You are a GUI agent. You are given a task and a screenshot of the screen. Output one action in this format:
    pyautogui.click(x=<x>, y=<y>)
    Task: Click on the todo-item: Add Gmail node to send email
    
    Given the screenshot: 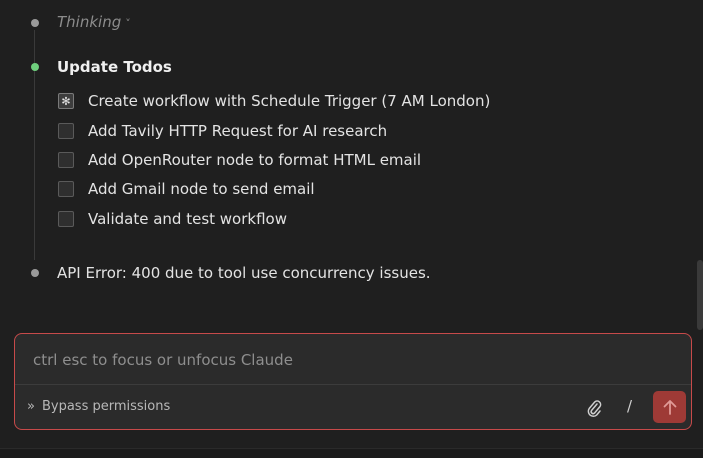 What is the action you would take?
    pyautogui.click(x=186, y=189)
    